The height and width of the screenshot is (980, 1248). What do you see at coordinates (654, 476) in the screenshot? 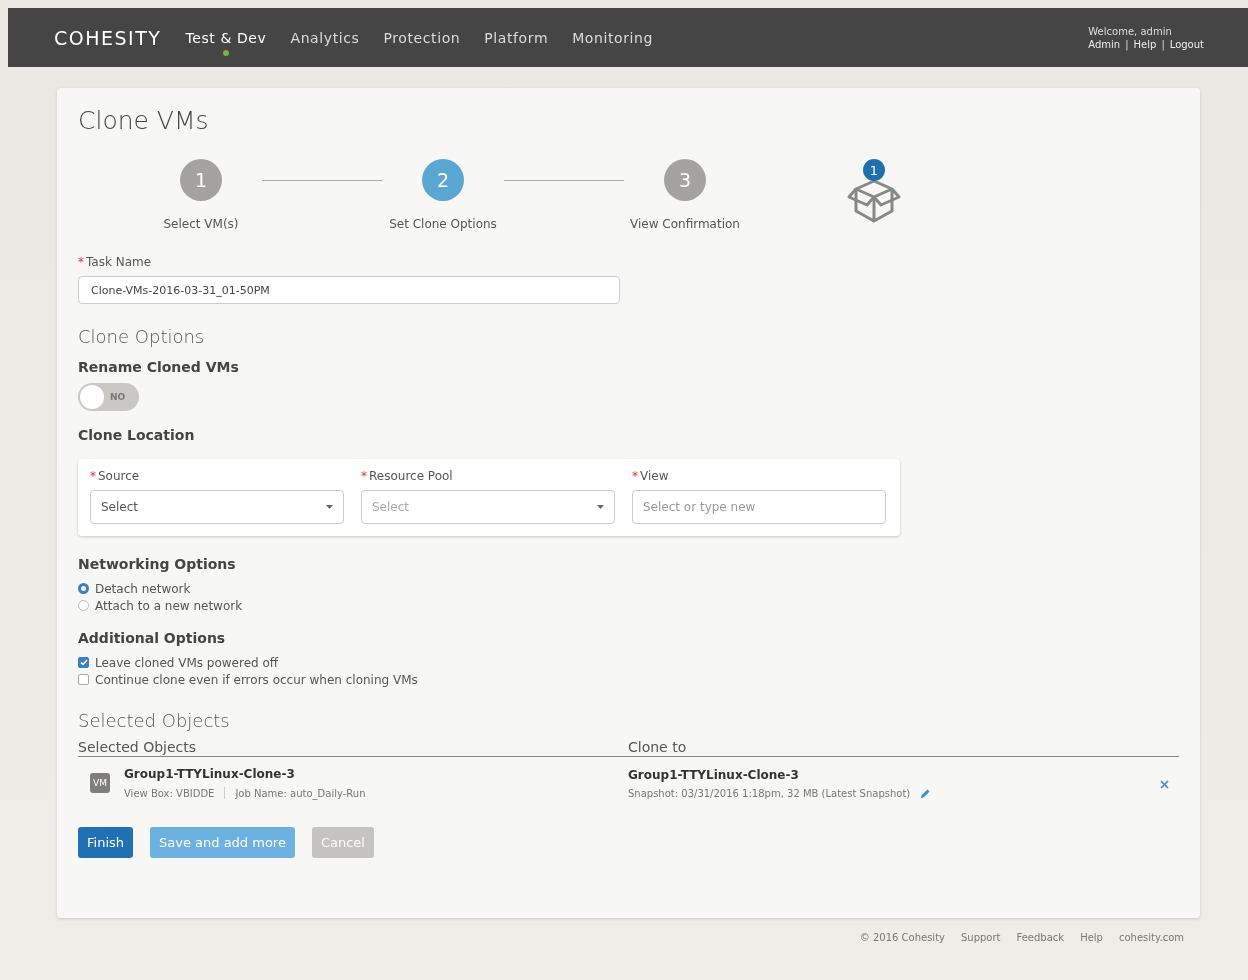
I see `field-label: View` at bounding box center [654, 476].